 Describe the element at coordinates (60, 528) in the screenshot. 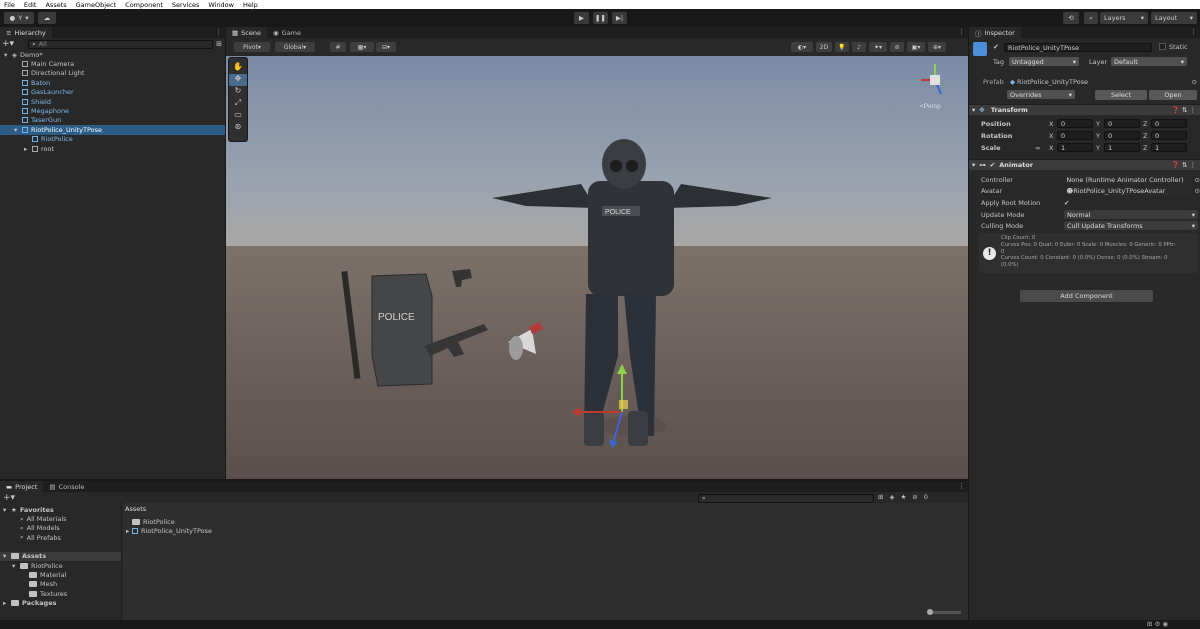

I see `project-tree-item: ⌕ All Models` at that location.